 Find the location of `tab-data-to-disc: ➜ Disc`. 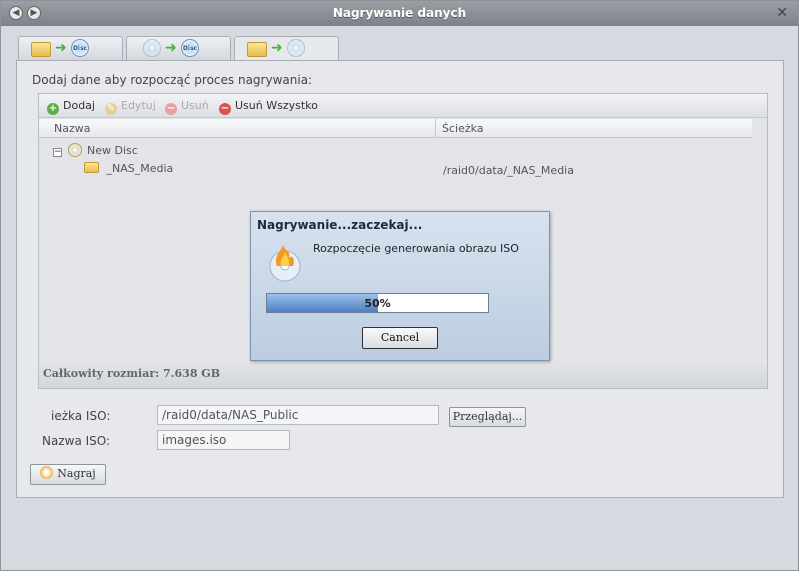

tab-data-to-disc: ➜ Disc is located at coordinates (70, 48).